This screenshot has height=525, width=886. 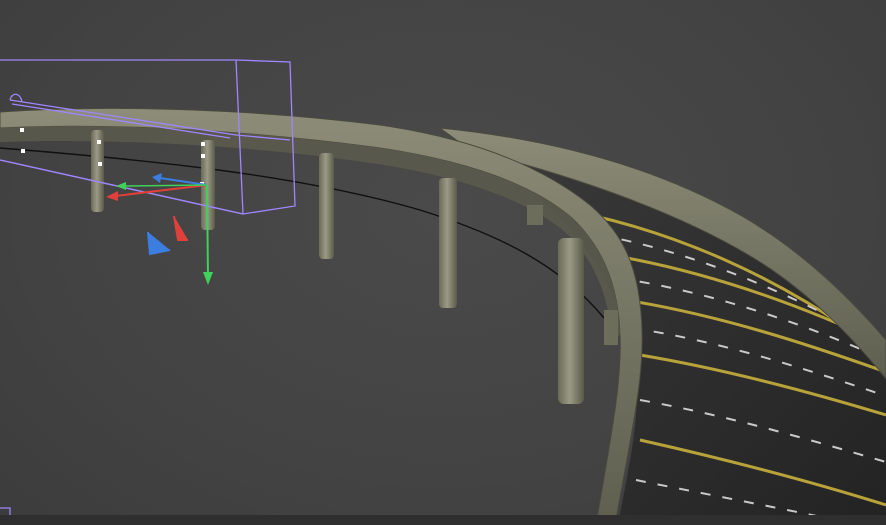 I want to click on gizmo-y2-axis, so click(x=164, y=185).